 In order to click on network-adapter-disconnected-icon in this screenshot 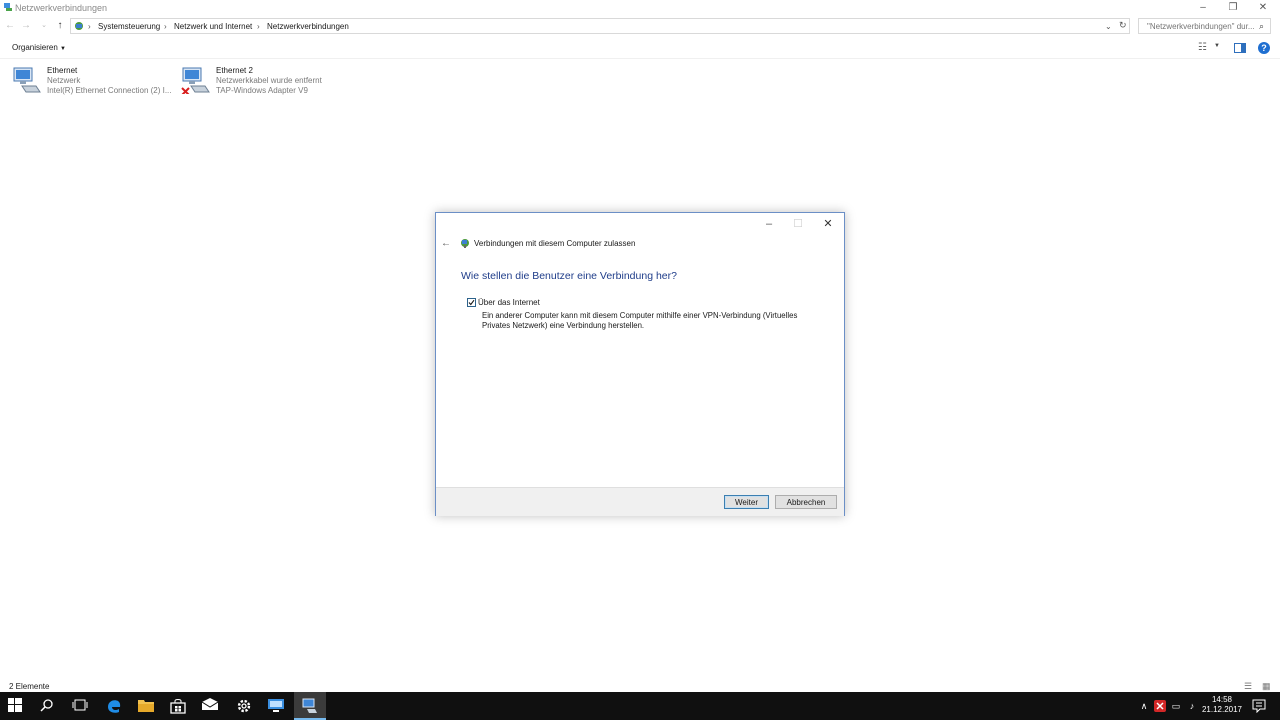, I will do `click(195, 80)`.